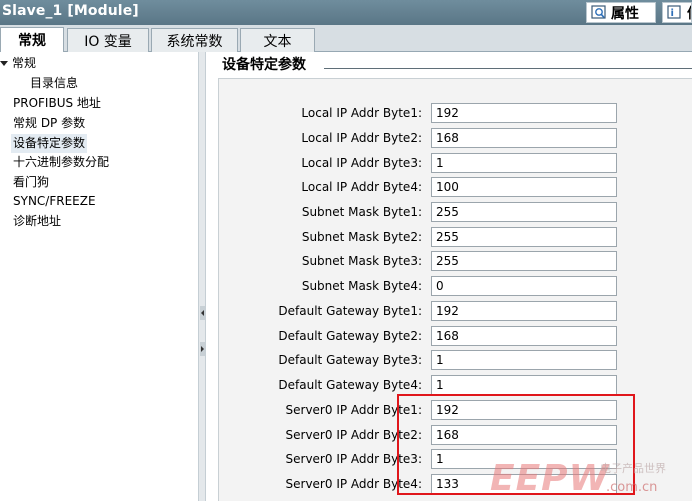  What do you see at coordinates (353, 410) in the screenshot?
I see `param-label: Server0 IP Addr Byte1:` at bounding box center [353, 410].